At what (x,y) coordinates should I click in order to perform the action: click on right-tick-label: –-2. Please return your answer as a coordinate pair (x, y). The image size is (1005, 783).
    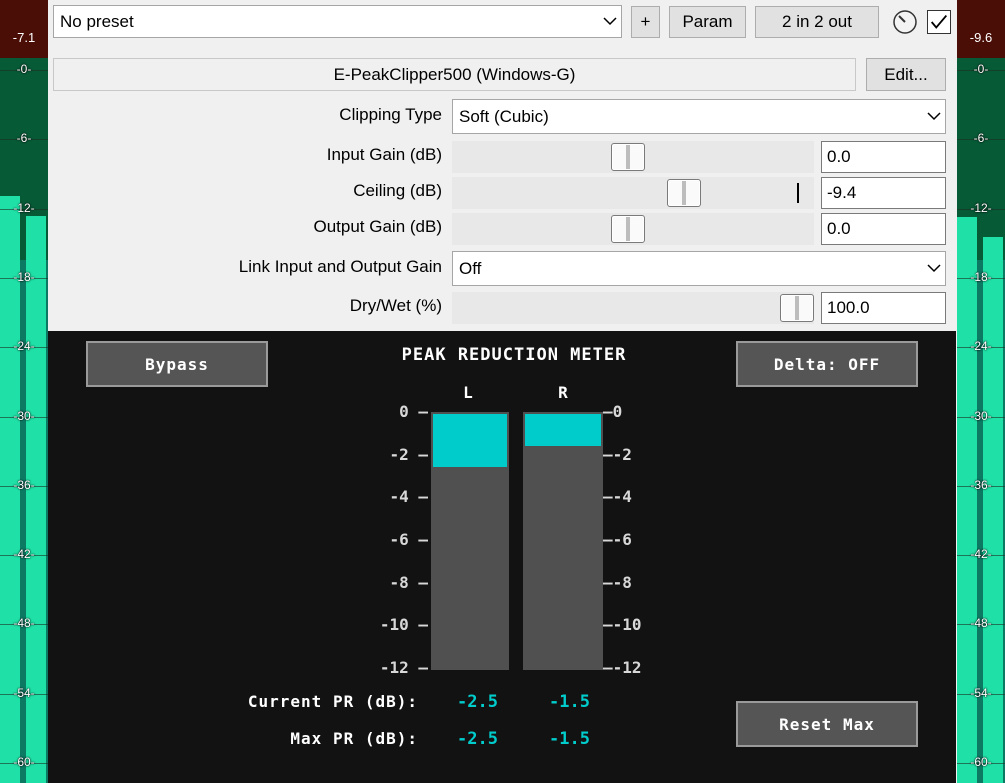
    Looking at the image, I should click on (617, 454).